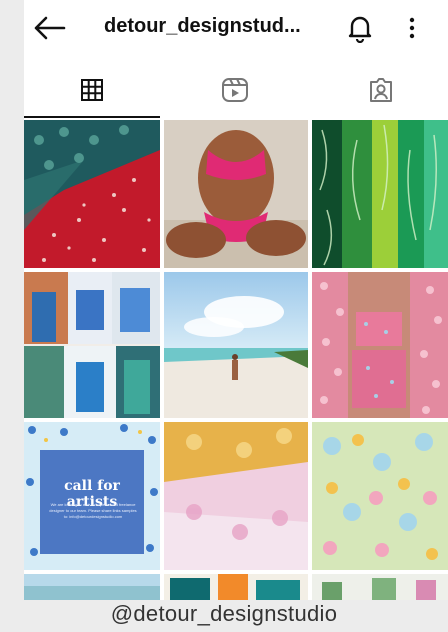 The image size is (448, 632). Describe the element at coordinates (236, 496) in the screenshot. I see `post-yellow-pink-fabric` at that location.